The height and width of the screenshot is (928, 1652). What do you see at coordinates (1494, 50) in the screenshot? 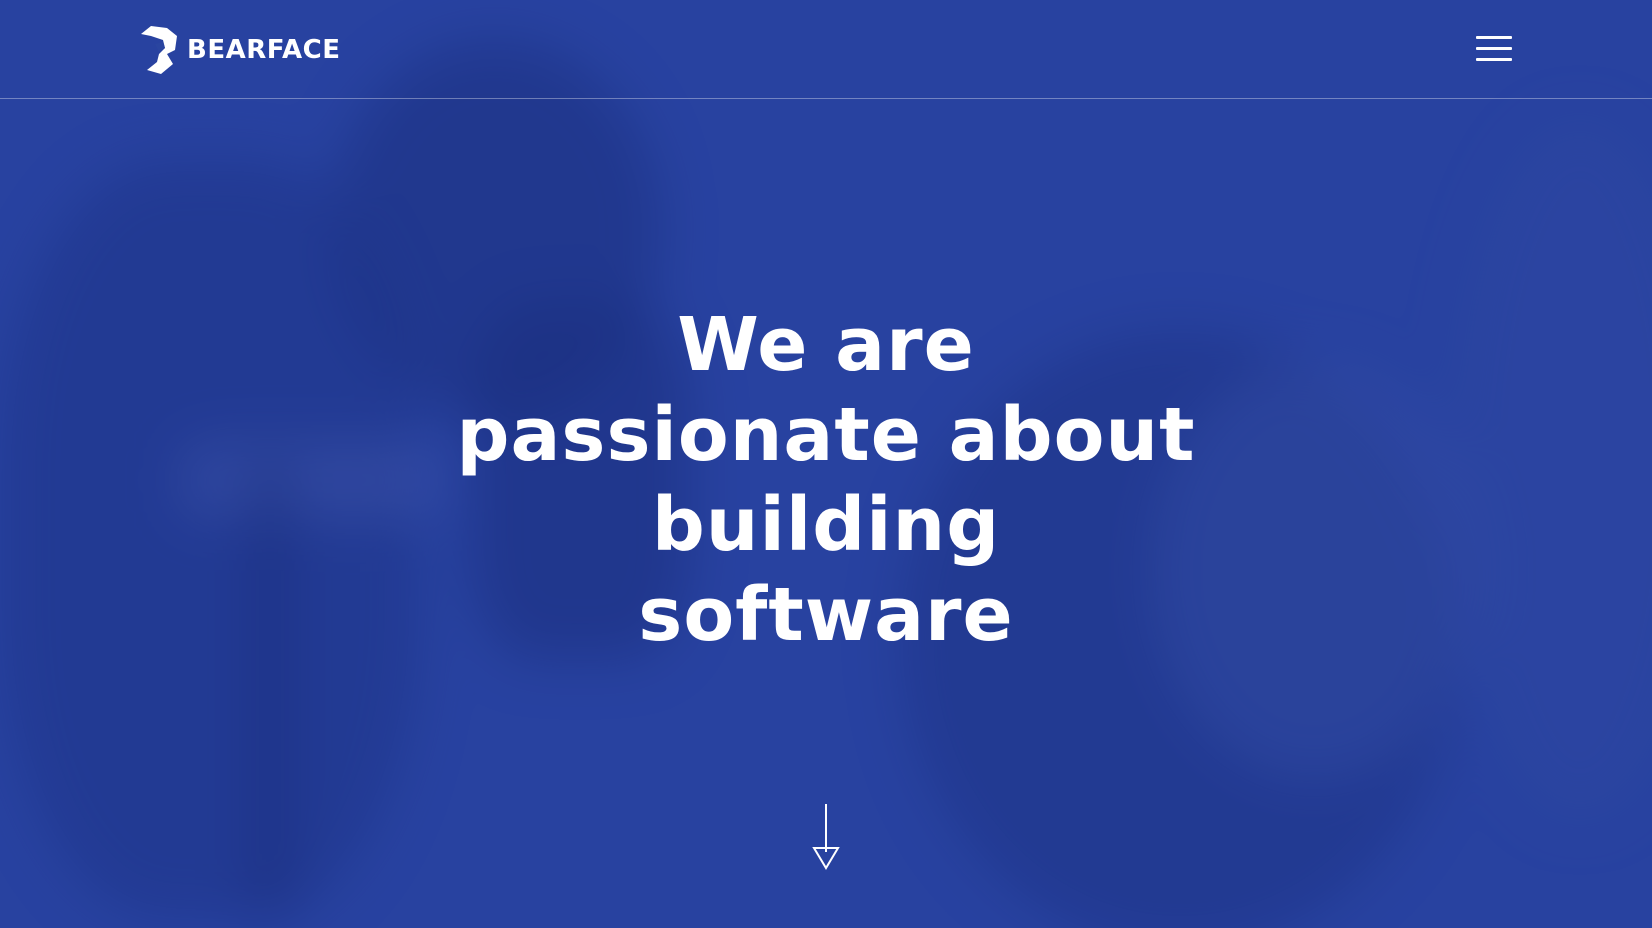
I see `hamburger-menu-icon` at bounding box center [1494, 50].